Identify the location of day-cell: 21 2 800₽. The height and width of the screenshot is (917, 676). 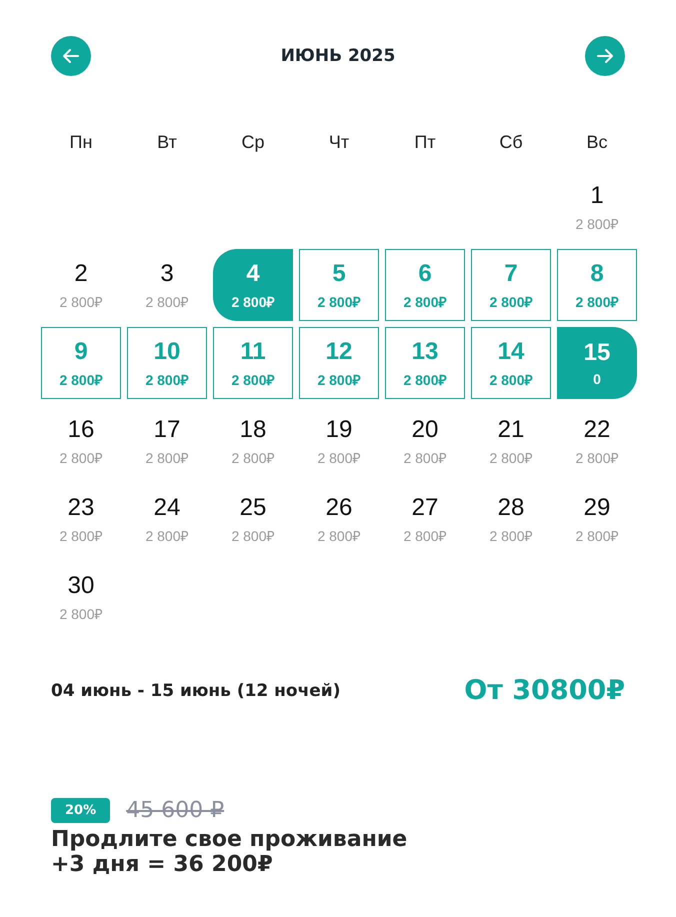
(511, 441).